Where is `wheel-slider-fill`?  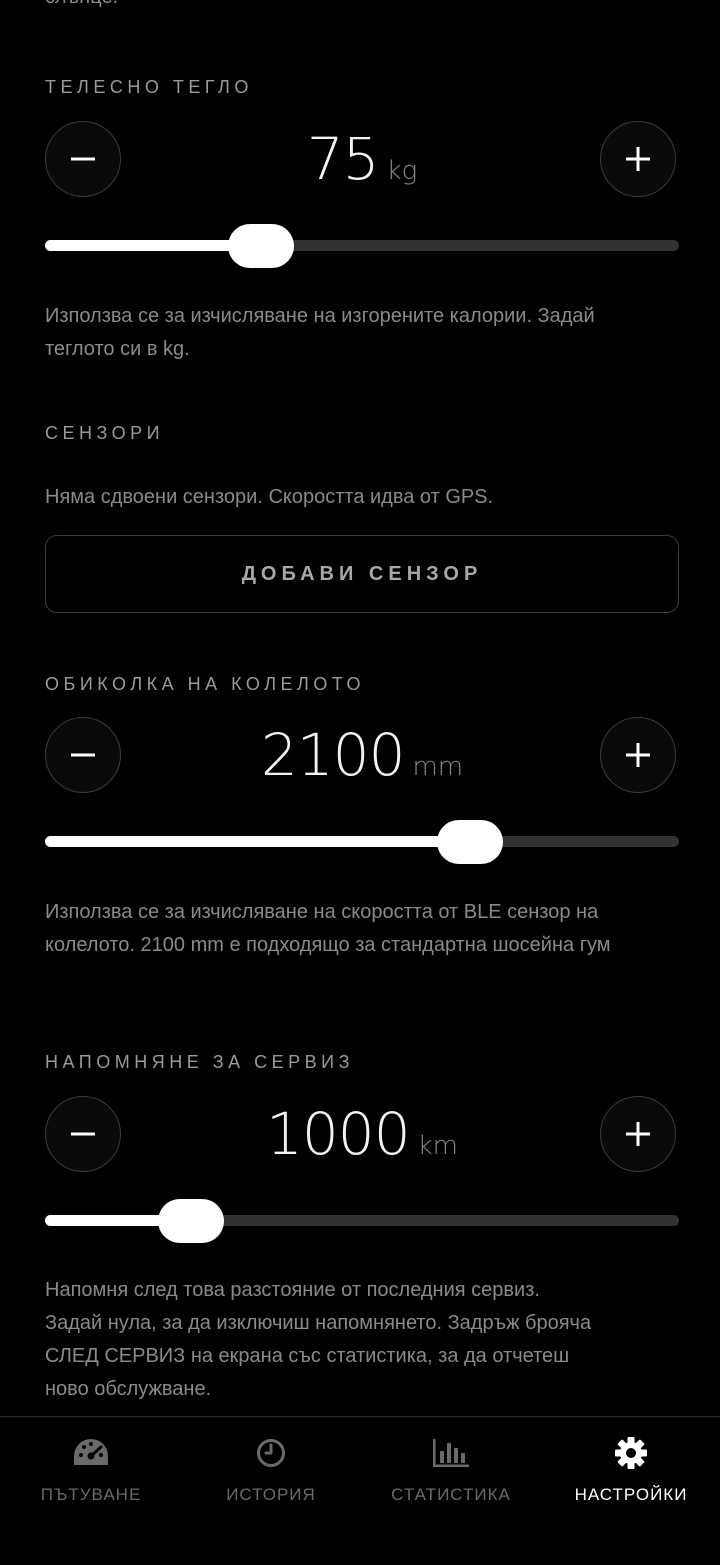
wheel-slider-fill is located at coordinates (257, 841).